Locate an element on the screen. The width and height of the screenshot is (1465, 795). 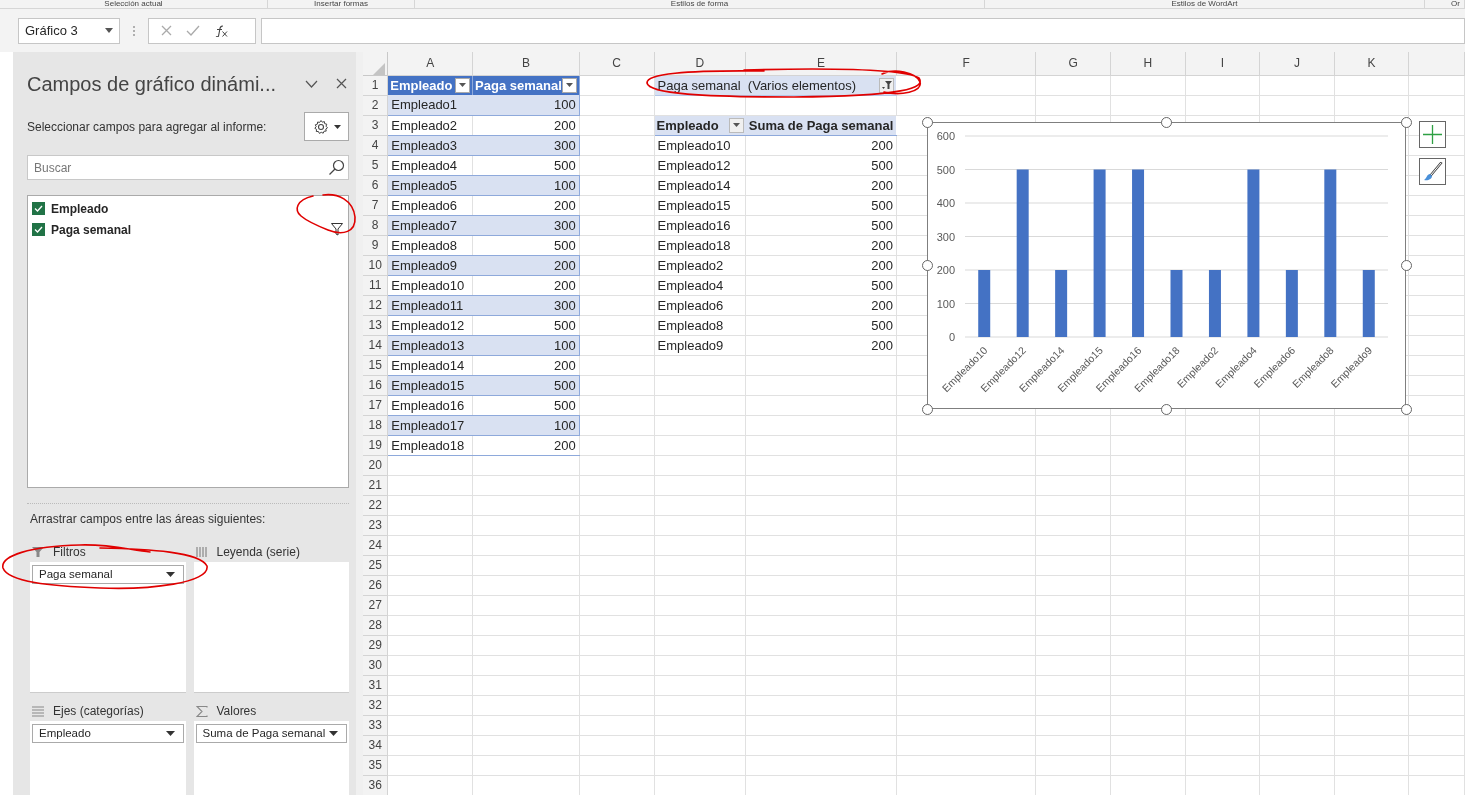
ribbon-group-label: Estilos de WordArt is located at coordinates (1204, 4).